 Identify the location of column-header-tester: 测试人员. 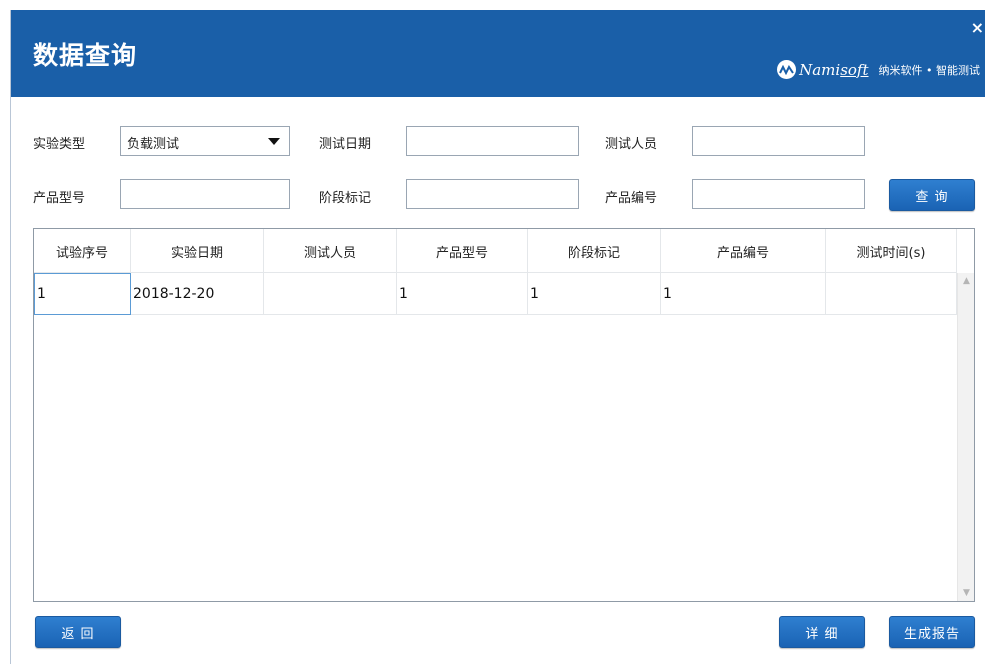
(330, 251).